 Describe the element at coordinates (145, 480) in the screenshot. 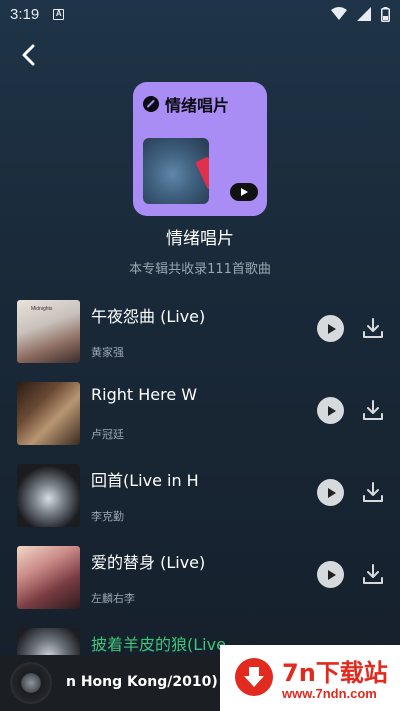

I see `song-title: 回首(Live in H` at that location.